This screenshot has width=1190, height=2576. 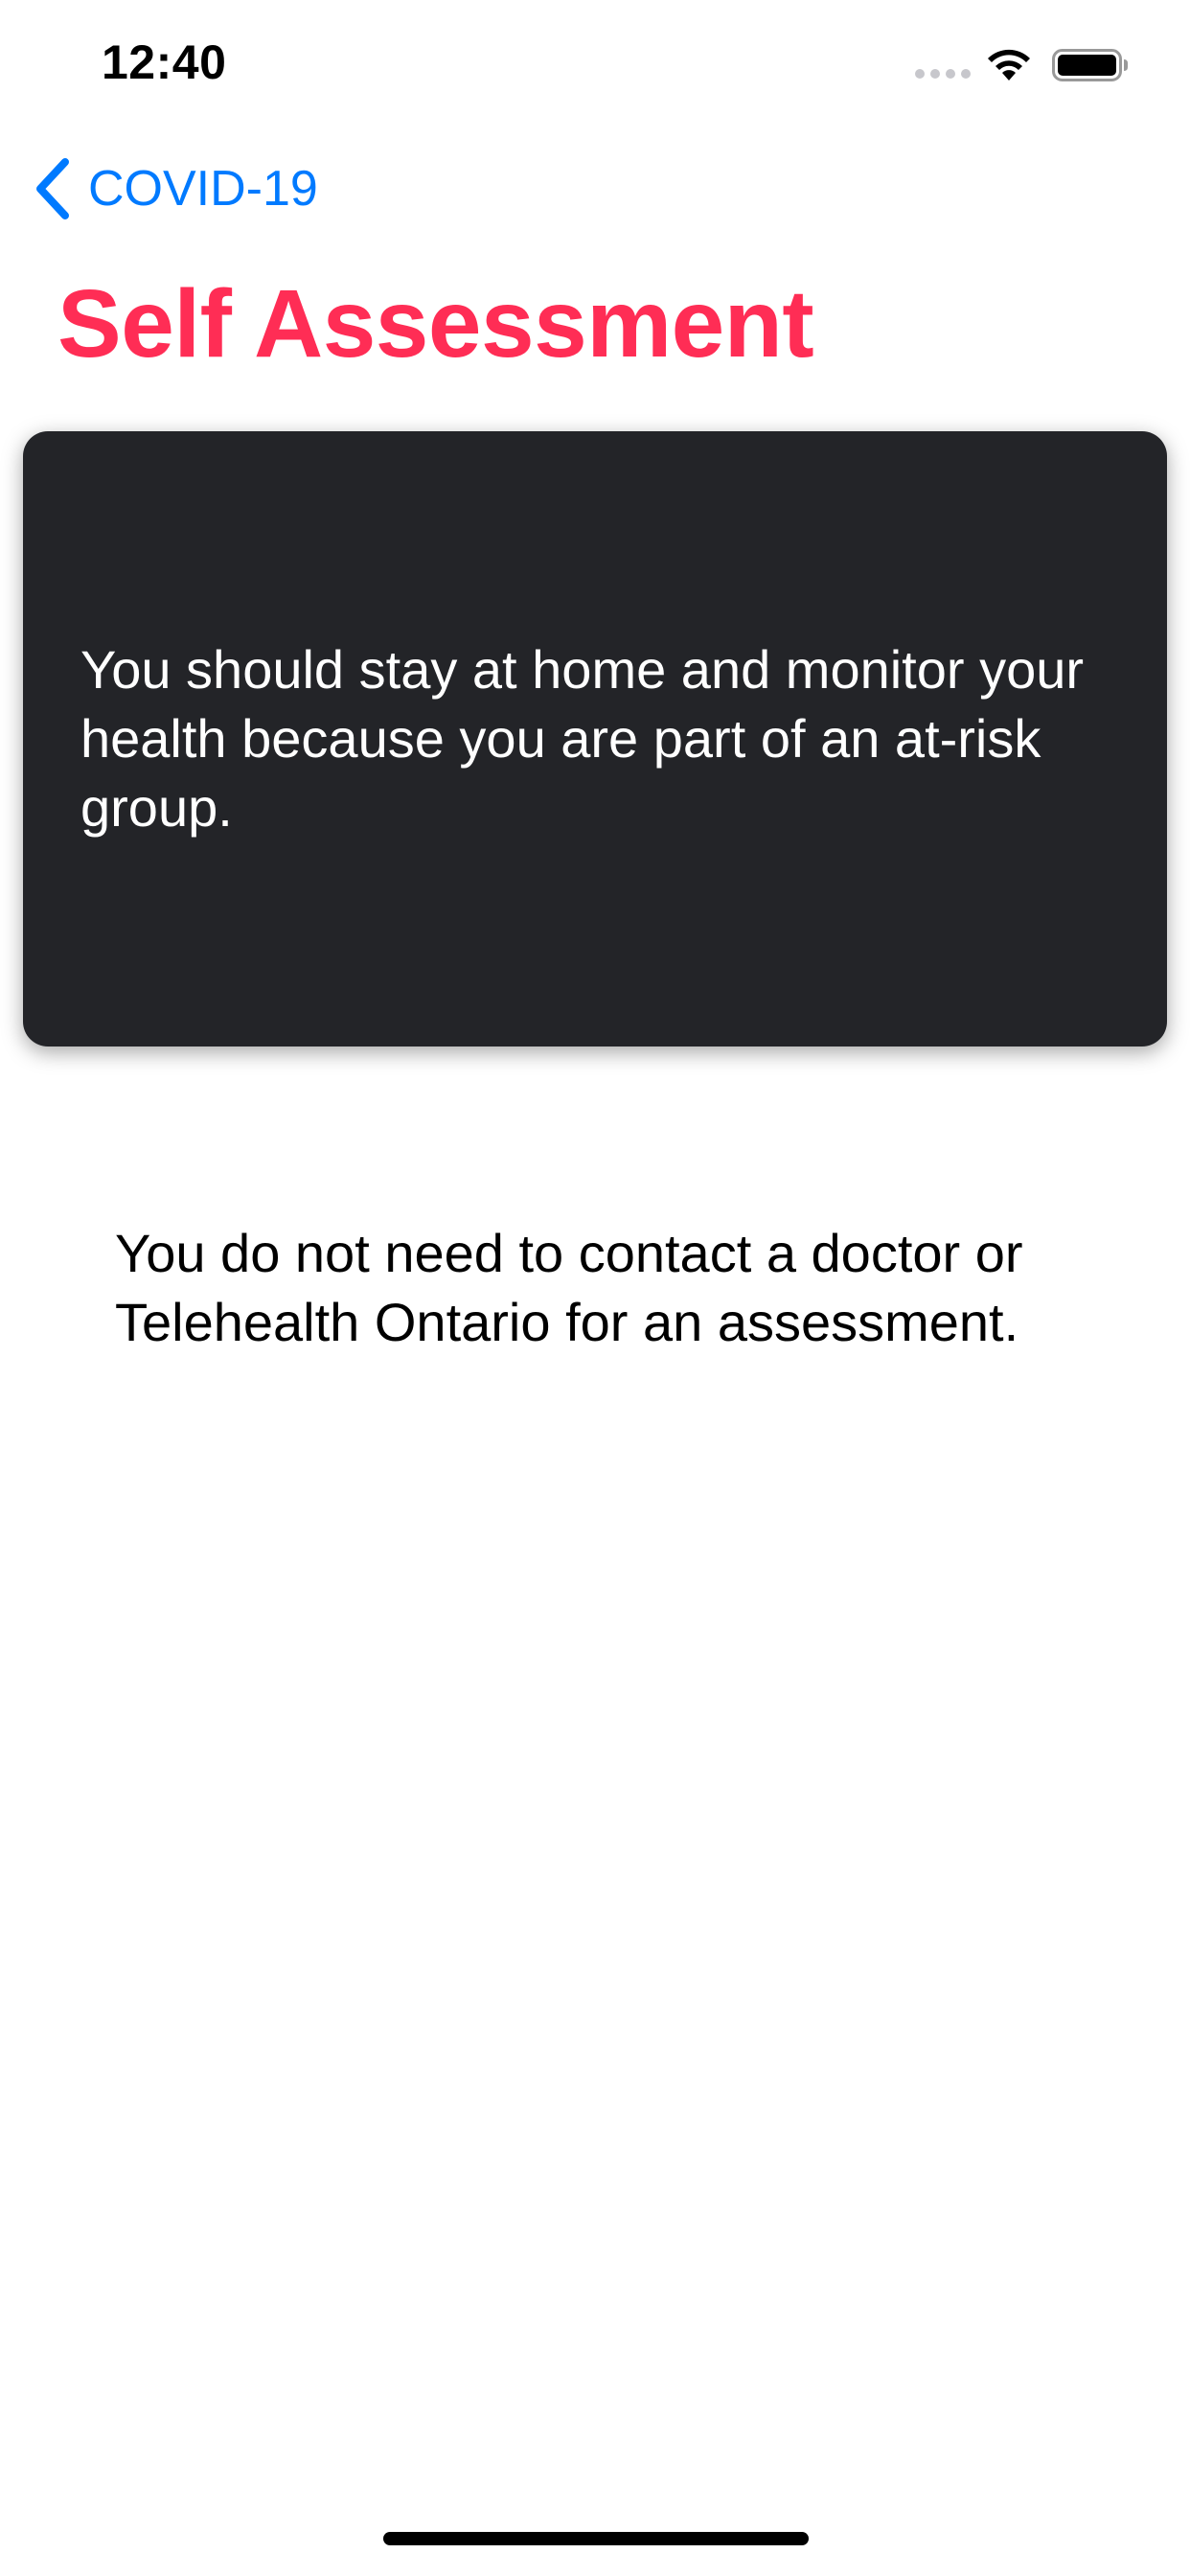 What do you see at coordinates (53, 188) in the screenshot?
I see `chevron-left-icon` at bounding box center [53, 188].